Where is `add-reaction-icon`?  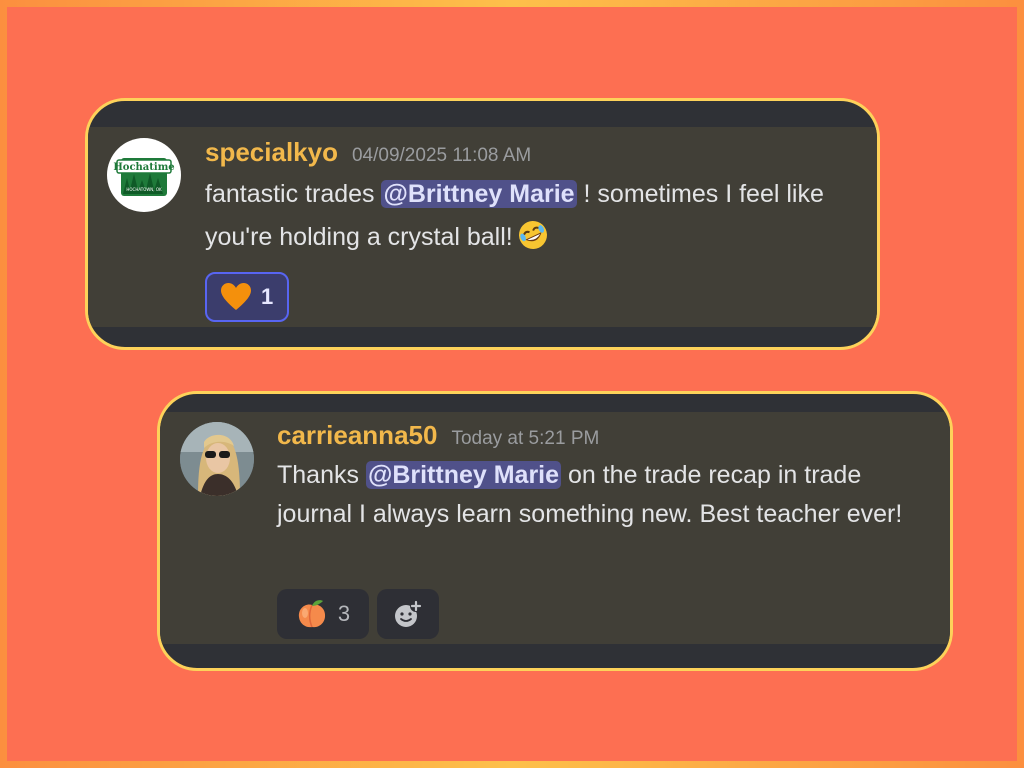
add-reaction-icon is located at coordinates (408, 613).